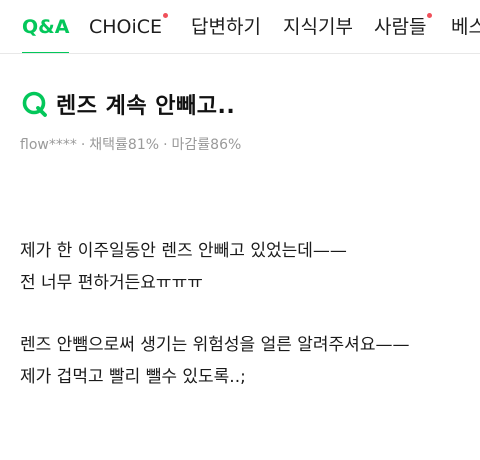  Describe the element at coordinates (46, 27) in the screenshot. I see `tab-qna-label: Q&A` at that location.